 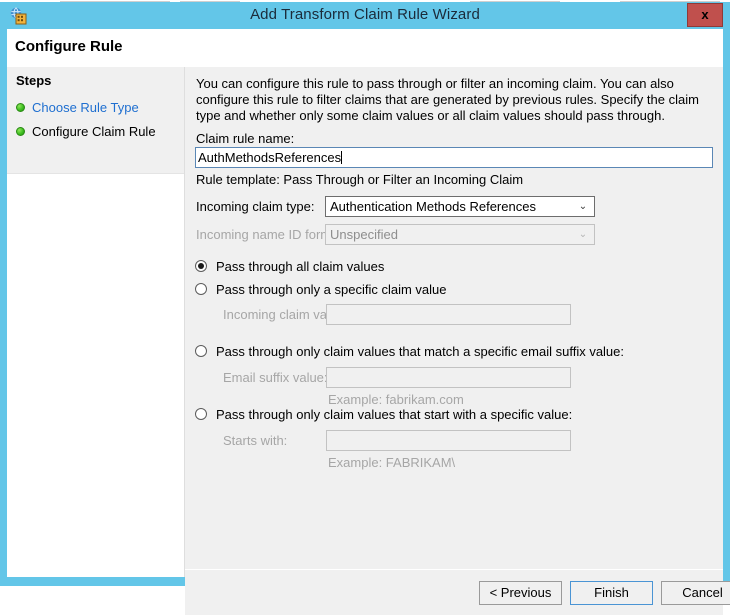 What do you see at coordinates (275, 377) in the screenshot?
I see `email-suffix-value-label: Email suffix value:` at bounding box center [275, 377].